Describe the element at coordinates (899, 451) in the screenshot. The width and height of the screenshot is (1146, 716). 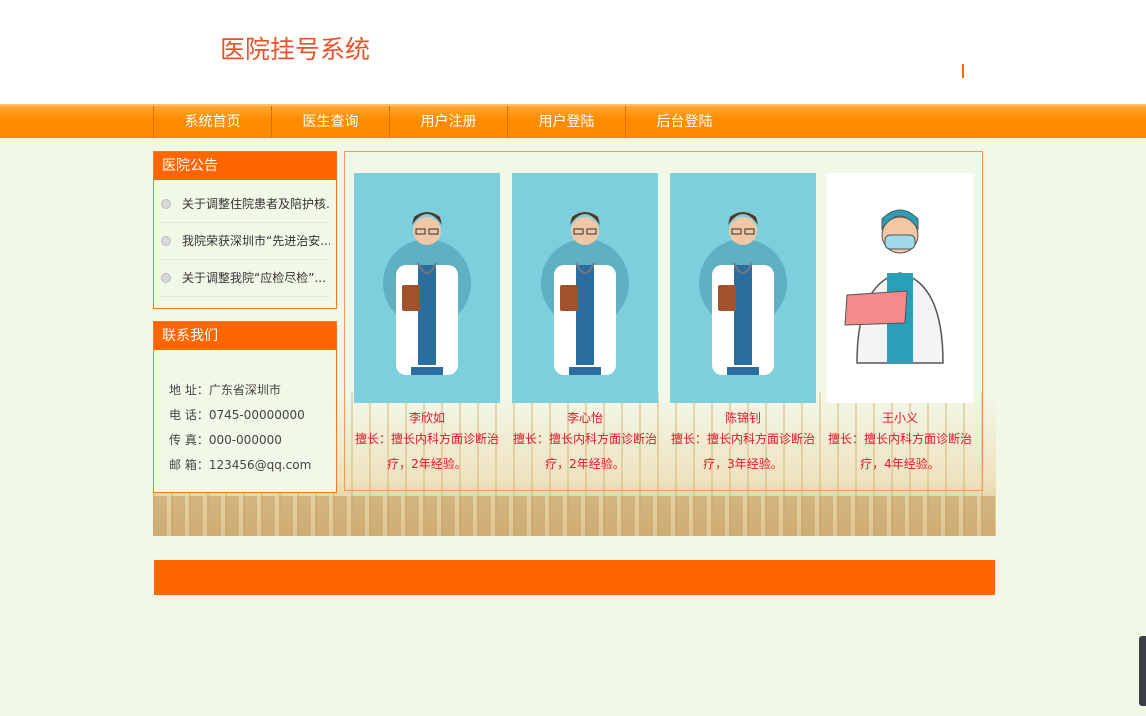
I see `doctor-desc: 擅长：擅长内科方面诊断治疗，4年经验。` at that location.